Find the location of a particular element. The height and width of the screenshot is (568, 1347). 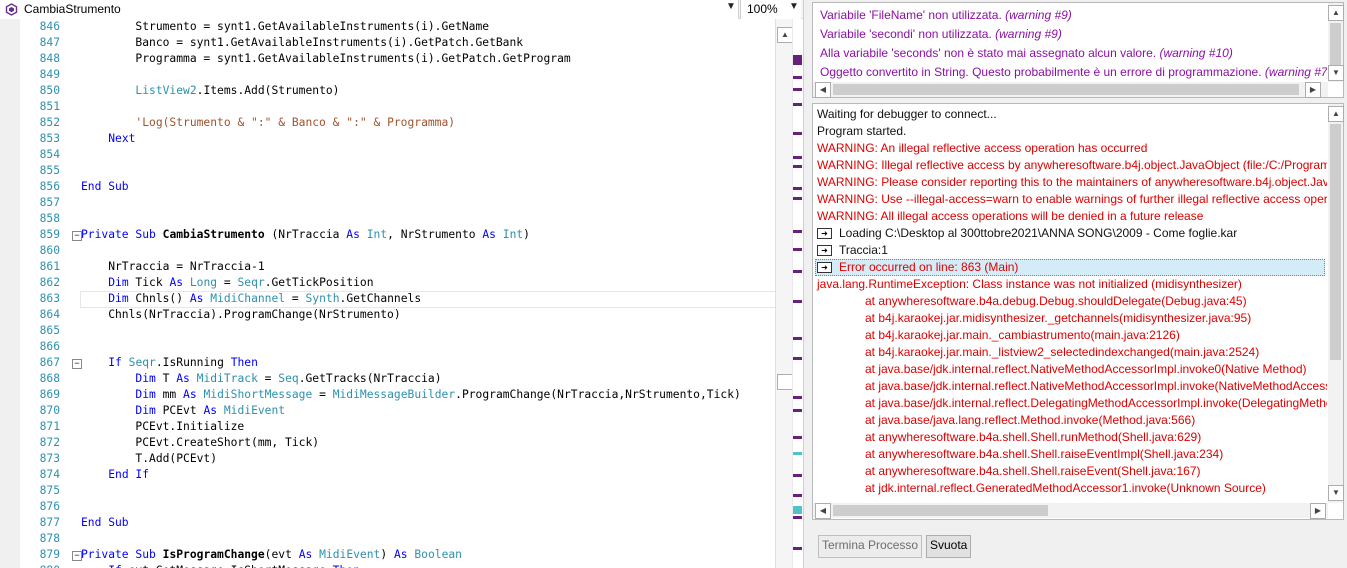

log-entry: ➜ Traccia:1 is located at coordinates (852, 250).